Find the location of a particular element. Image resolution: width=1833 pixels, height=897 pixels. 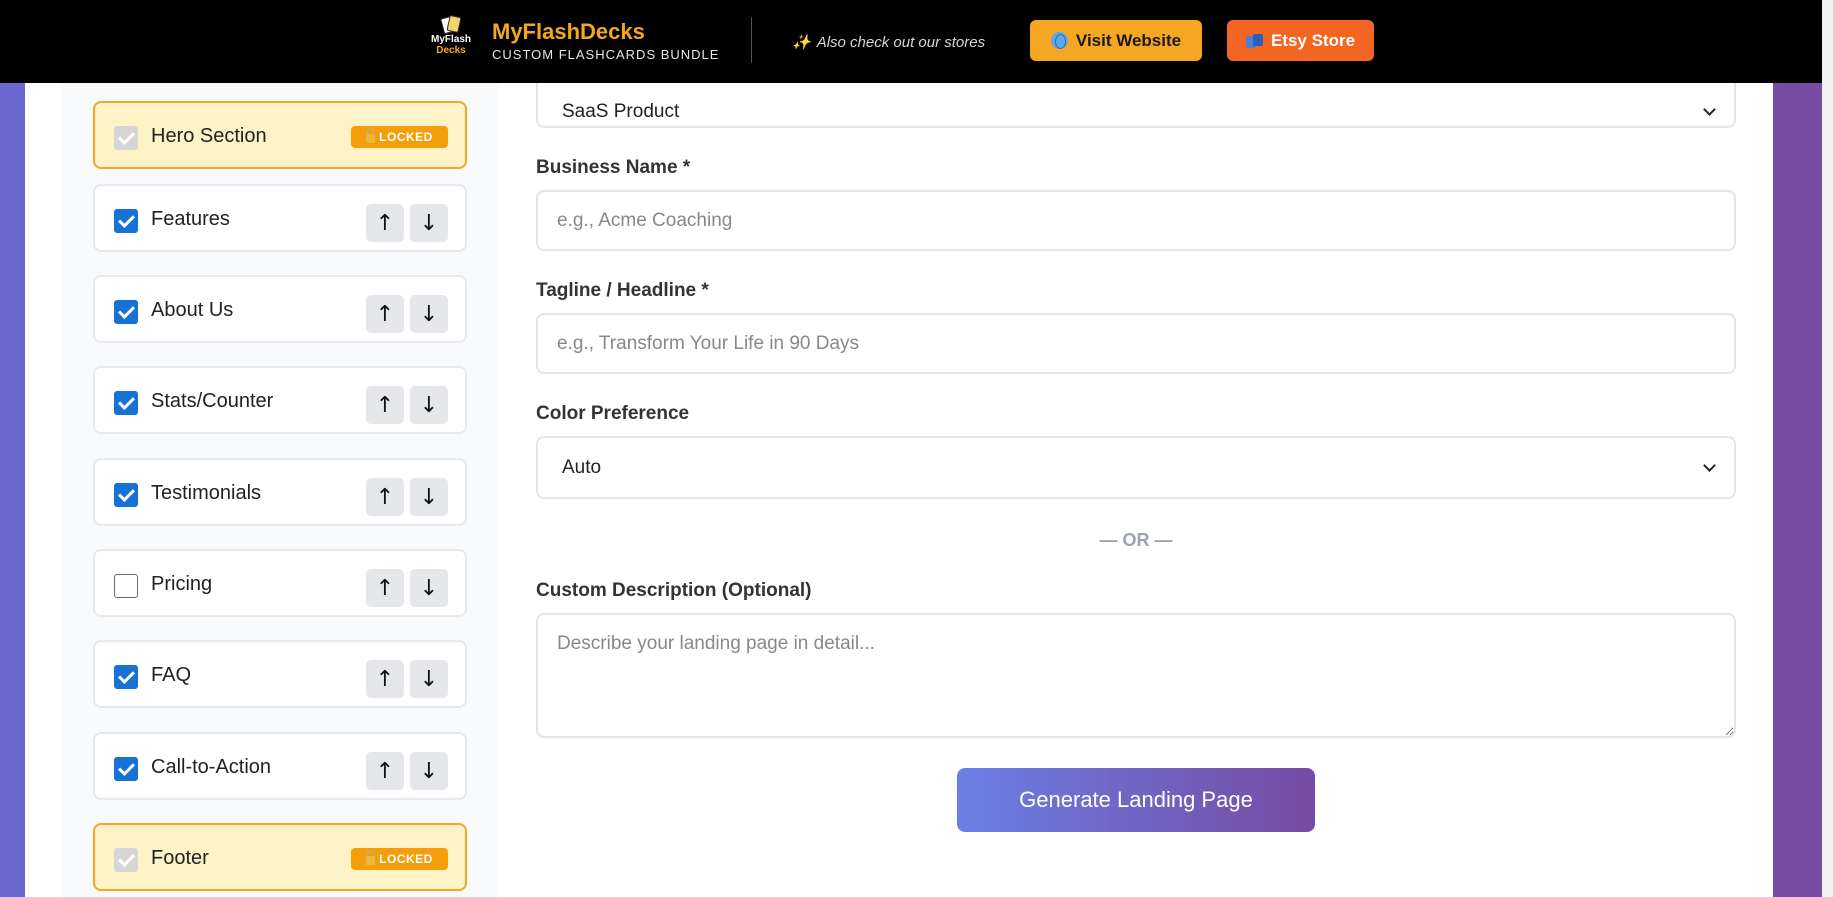

etsy-store-button: Etsy Store is located at coordinates (1300, 40).